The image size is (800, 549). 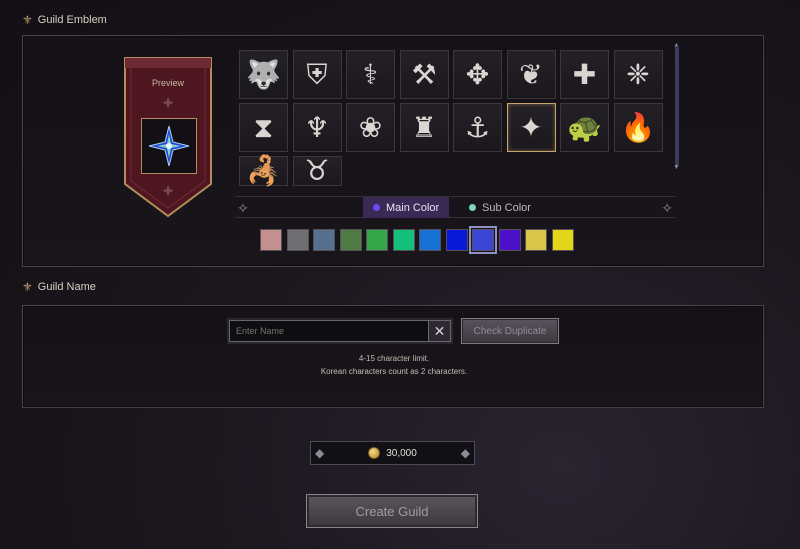 I want to click on hourglass-icon: ⧗, so click(x=263, y=127).